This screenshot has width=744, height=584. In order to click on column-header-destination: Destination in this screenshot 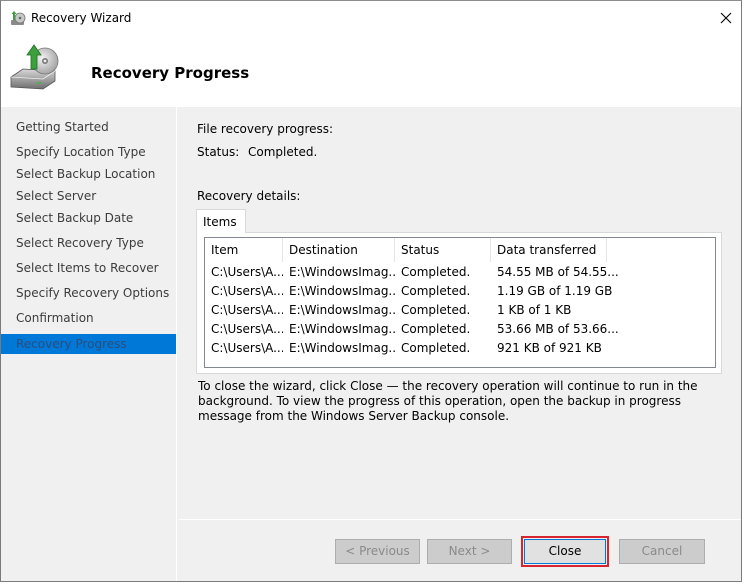, I will do `click(339, 250)`.